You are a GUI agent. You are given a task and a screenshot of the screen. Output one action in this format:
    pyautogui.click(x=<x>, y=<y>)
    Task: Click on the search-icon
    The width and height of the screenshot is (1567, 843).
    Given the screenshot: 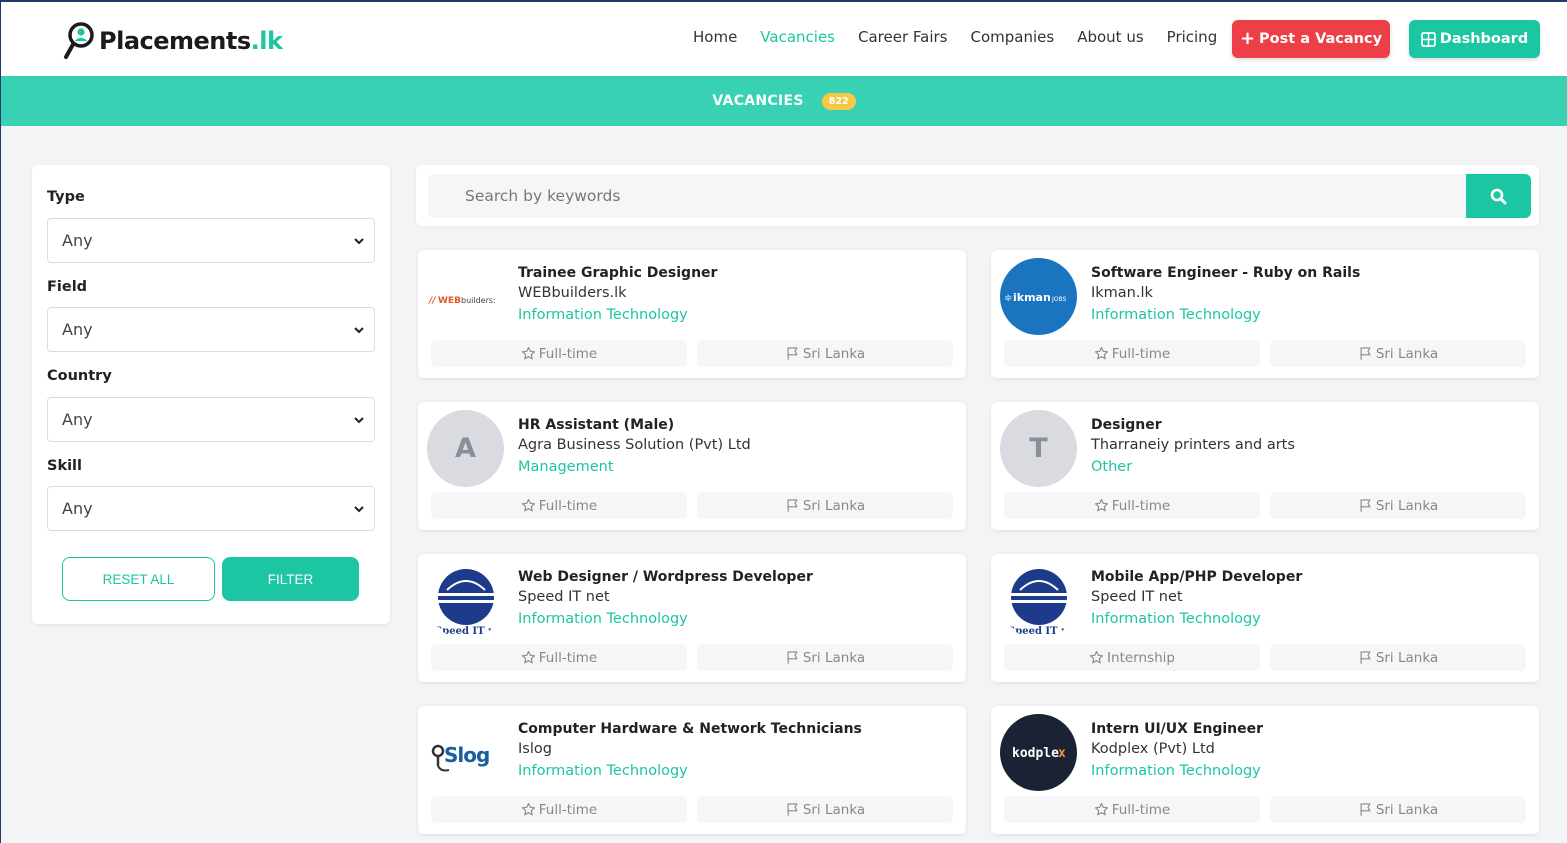 What is the action you would take?
    pyautogui.click(x=1498, y=196)
    